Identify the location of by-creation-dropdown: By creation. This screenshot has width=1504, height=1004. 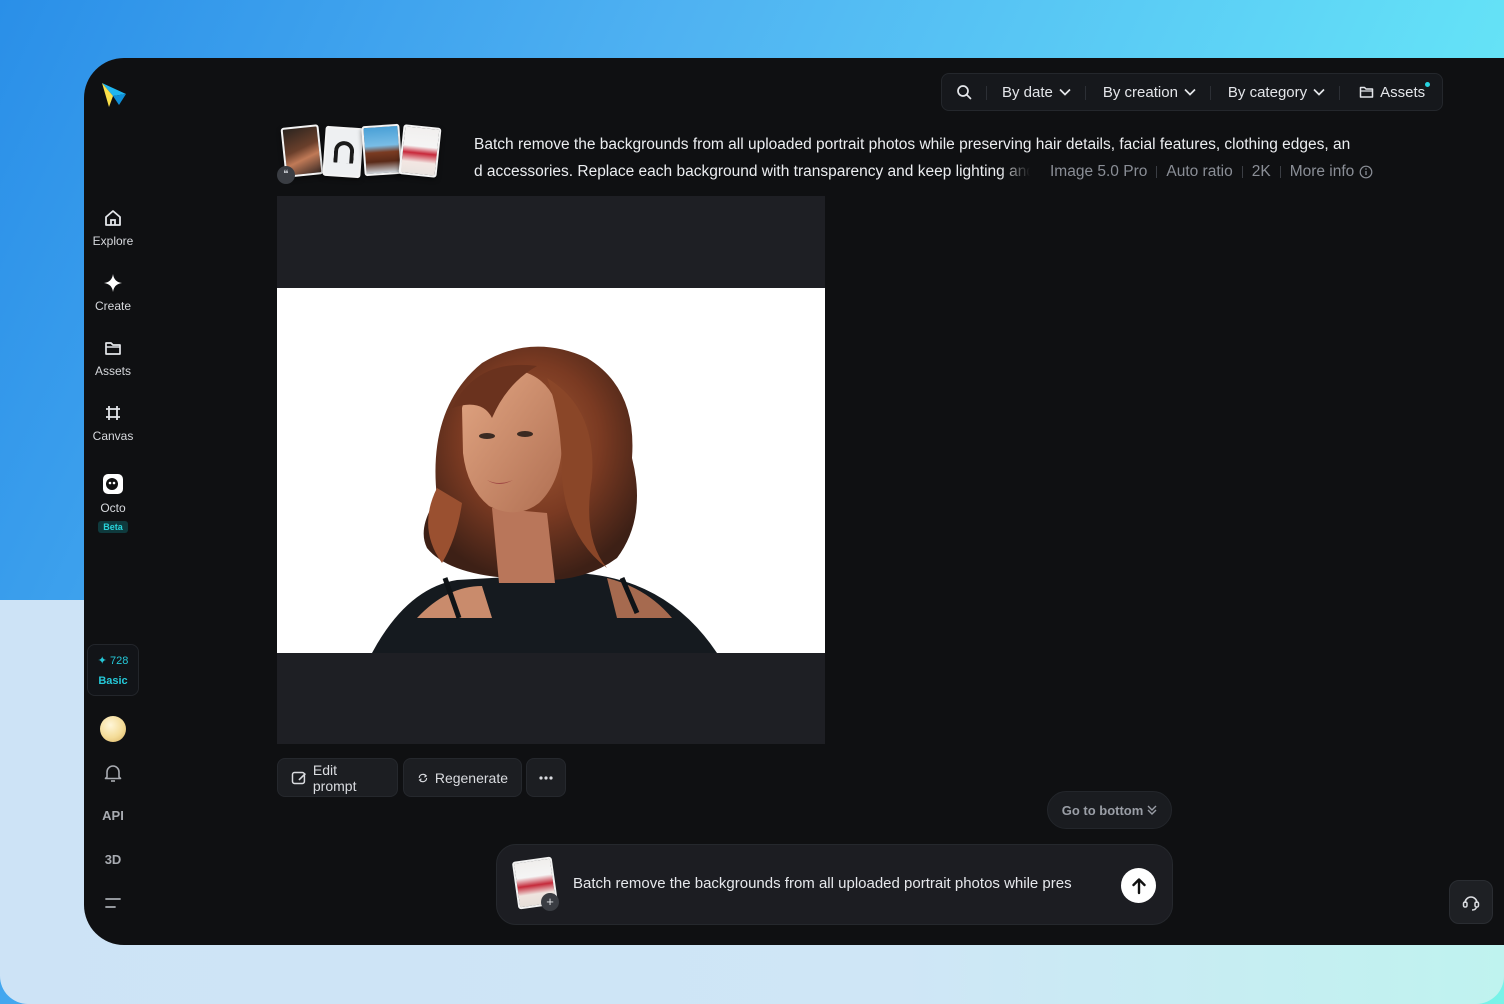
(1147, 92).